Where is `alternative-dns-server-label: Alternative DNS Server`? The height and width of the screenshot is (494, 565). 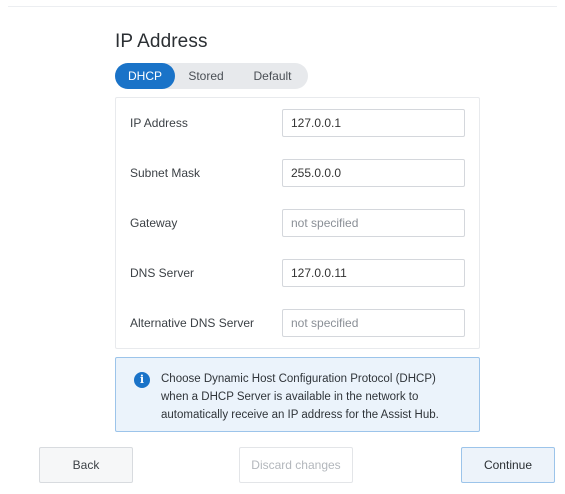
alternative-dns-server-label: Alternative DNS Server is located at coordinates (192, 323).